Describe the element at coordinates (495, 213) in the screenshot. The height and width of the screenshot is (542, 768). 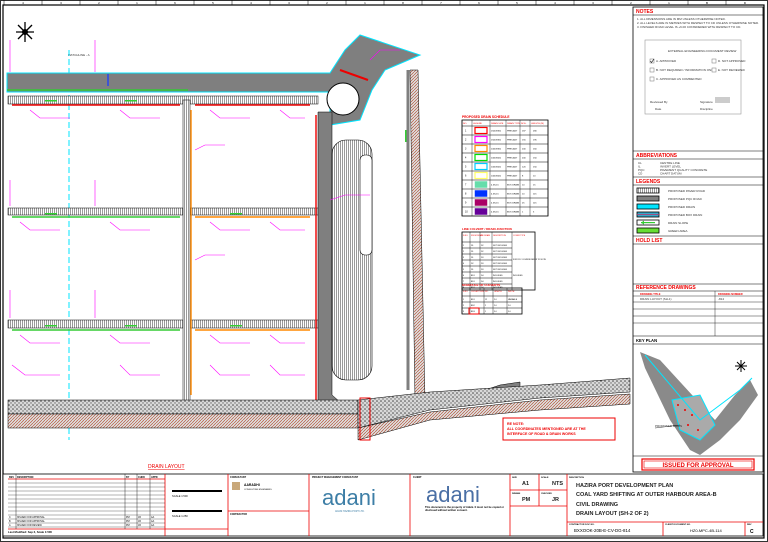
I see `svg-text: 4.5X4.5` at that location.